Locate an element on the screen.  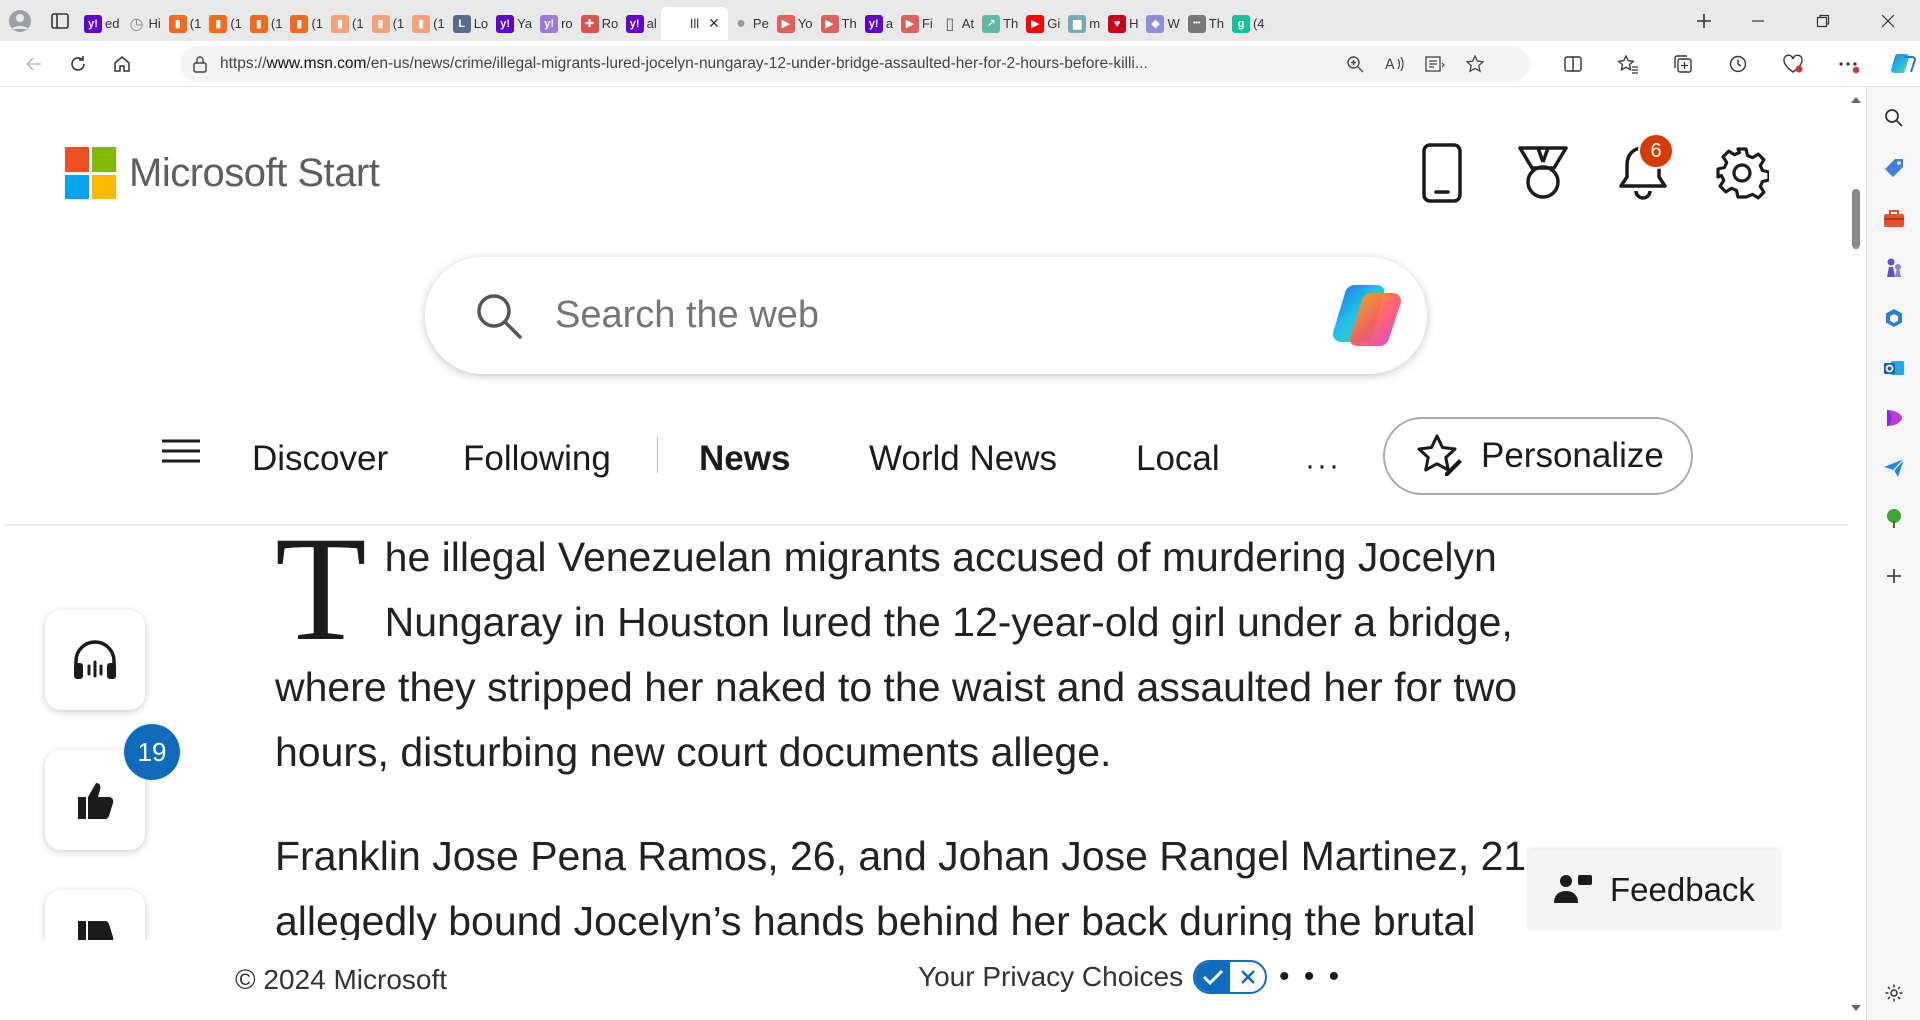
search-input is located at coordinates (935, 315).